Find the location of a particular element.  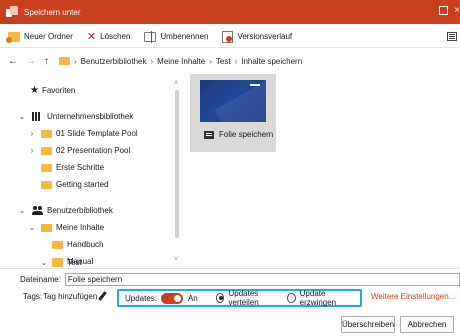

file-caption: Folie speichern is located at coordinates (238, 134).